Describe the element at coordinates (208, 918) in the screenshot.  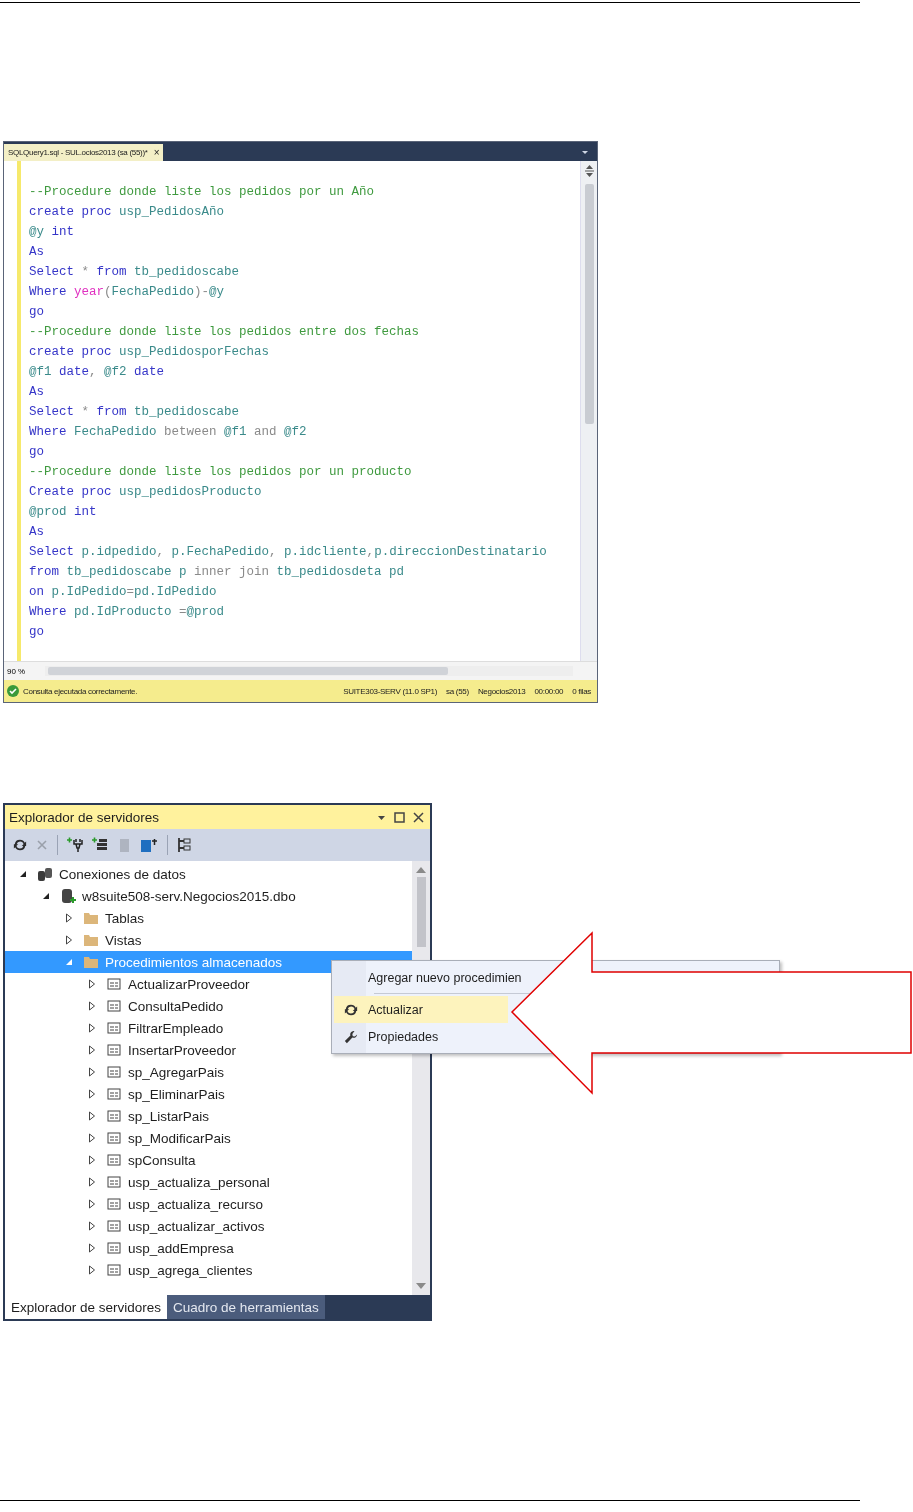
I see `tree-item: Tablas` at that location.